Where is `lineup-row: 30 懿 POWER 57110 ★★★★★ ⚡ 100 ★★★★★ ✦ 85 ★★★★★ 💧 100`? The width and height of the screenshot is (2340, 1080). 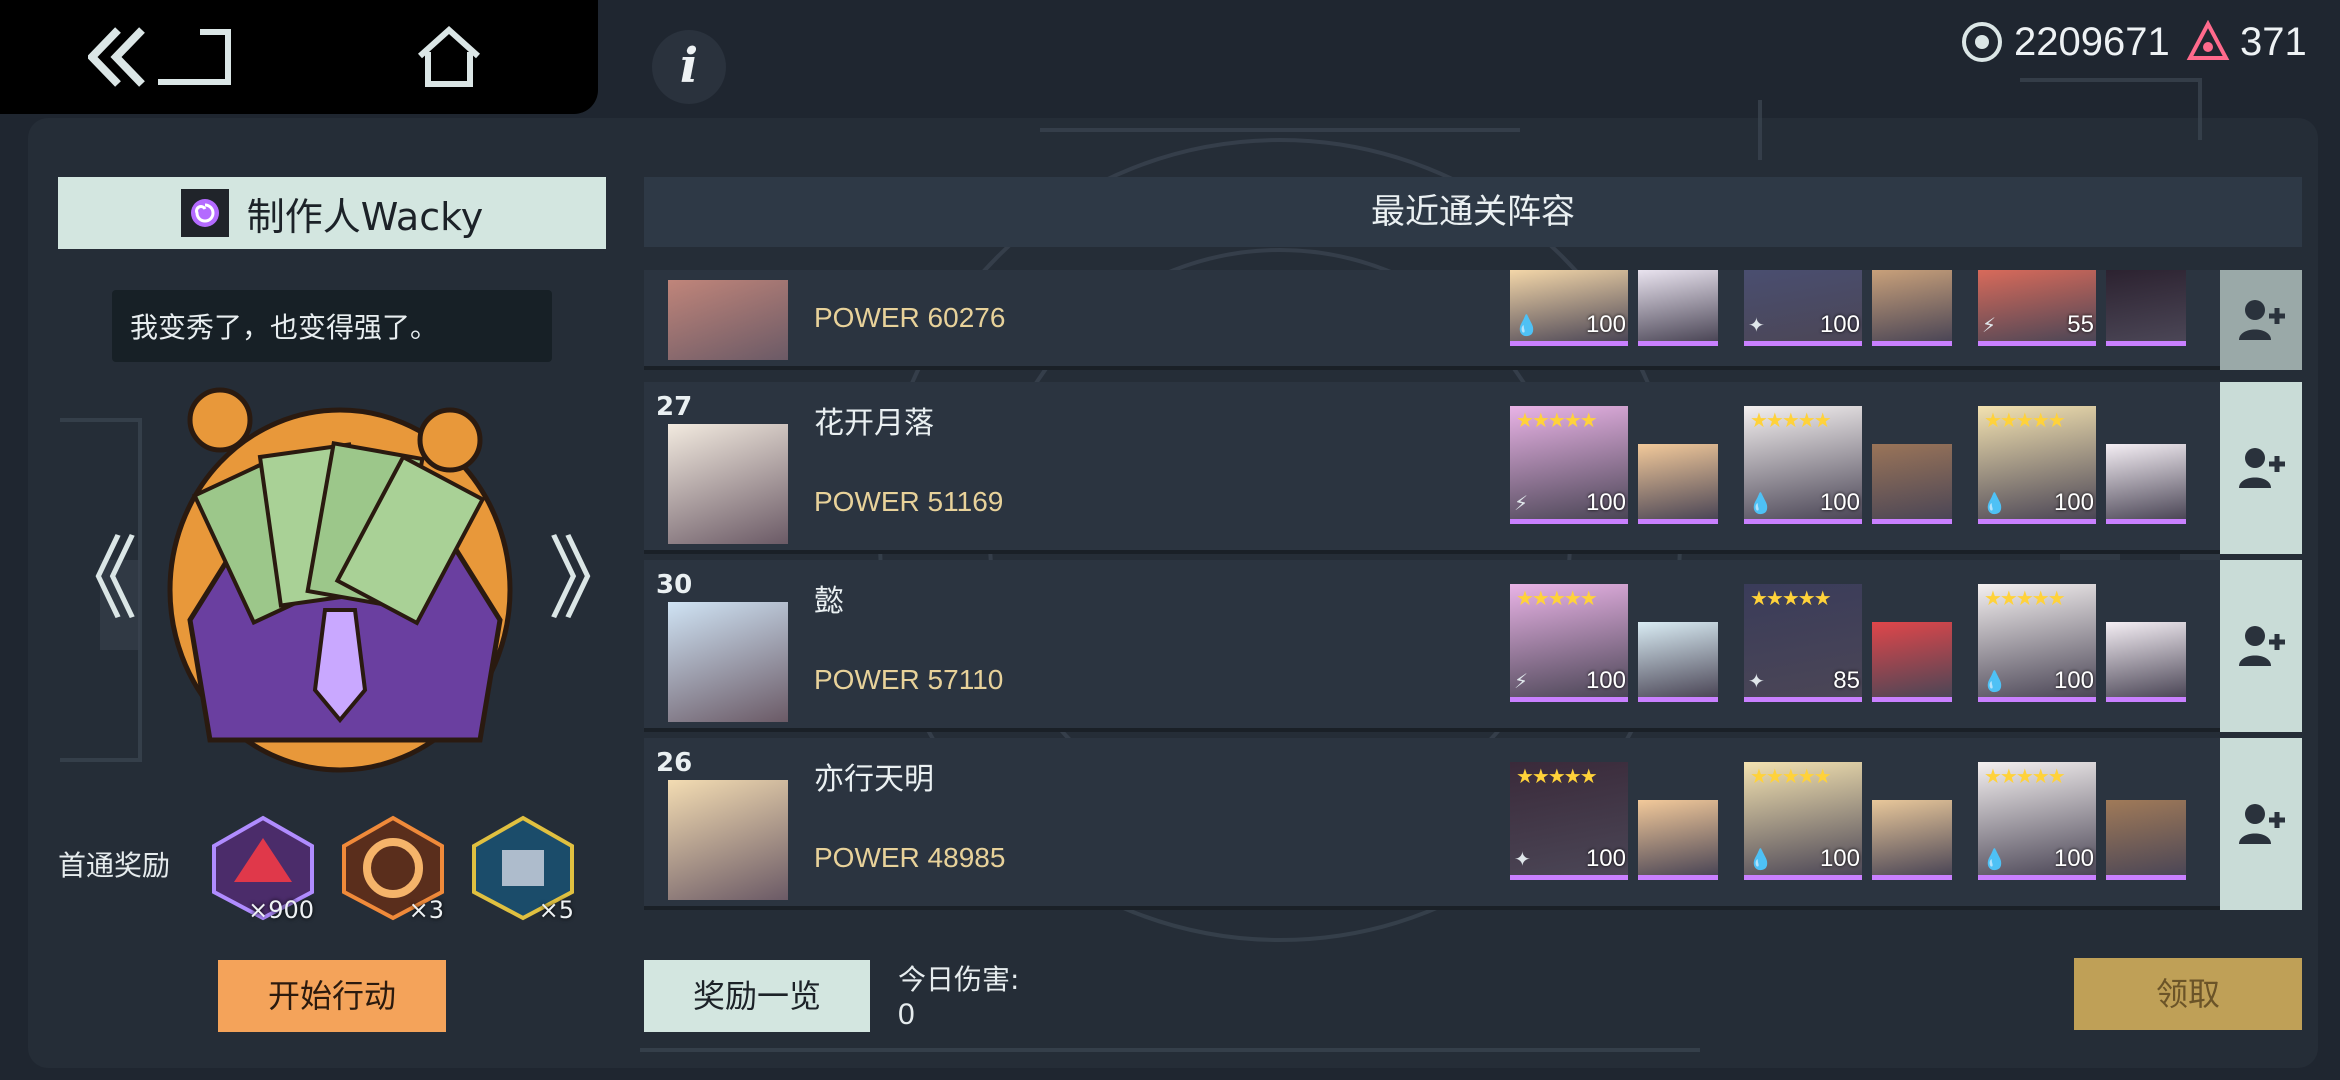 lineup-row: 30 懿 POWER 57110 ★★★★★ ⚡ 100 ★★★★★ ✦ 85 ★★★★★ 💧 100 is located at coordinates (1432, 646).